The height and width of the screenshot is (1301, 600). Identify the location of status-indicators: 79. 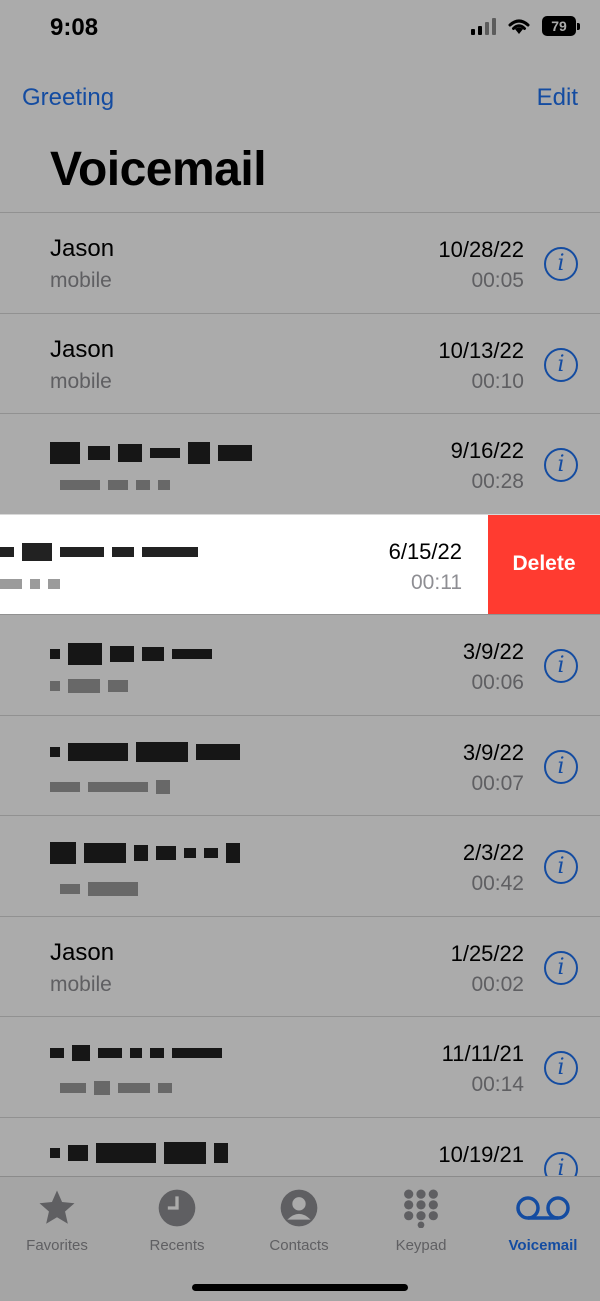
(525, 26).